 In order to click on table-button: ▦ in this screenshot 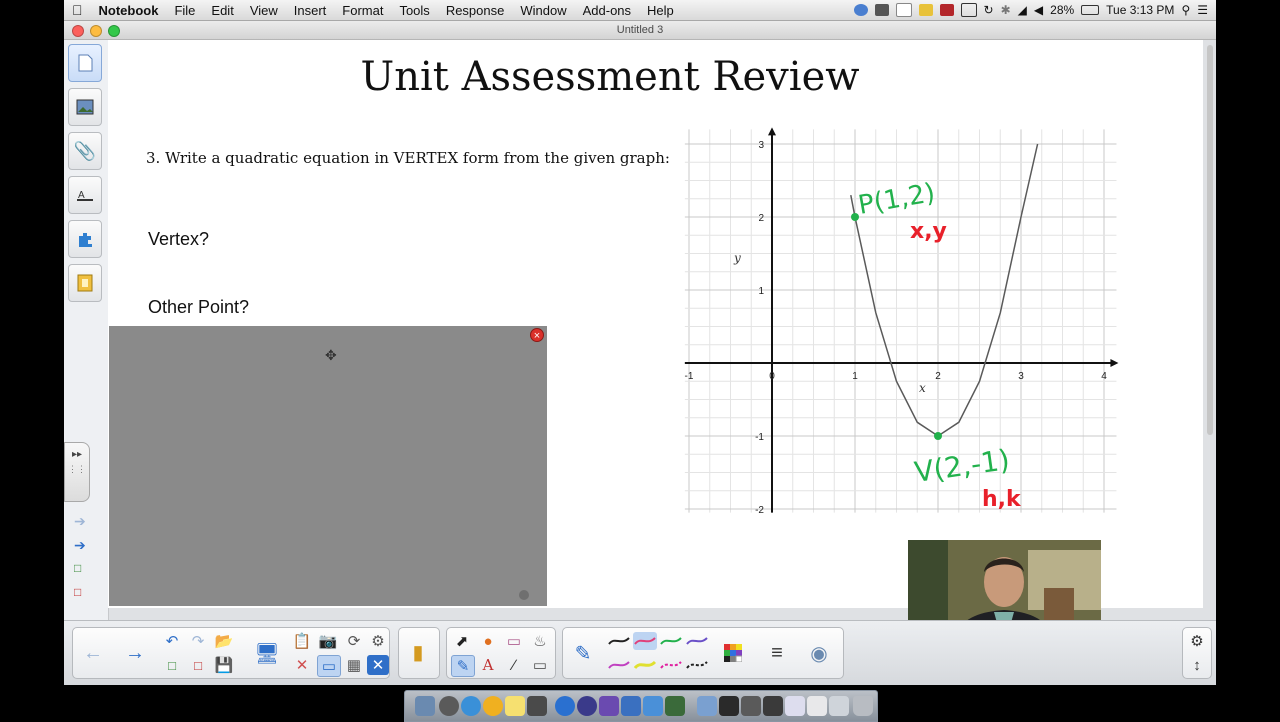, I will do `click(354, 665)`.